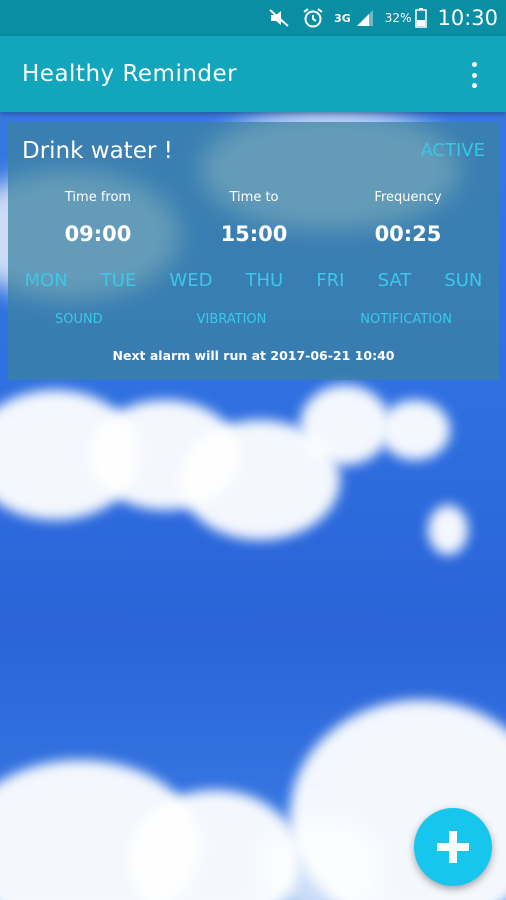 Image resolution: width=506 pixels, height=900 pixels. I want to click on frequency-value: 00:25, so click(408, 234).